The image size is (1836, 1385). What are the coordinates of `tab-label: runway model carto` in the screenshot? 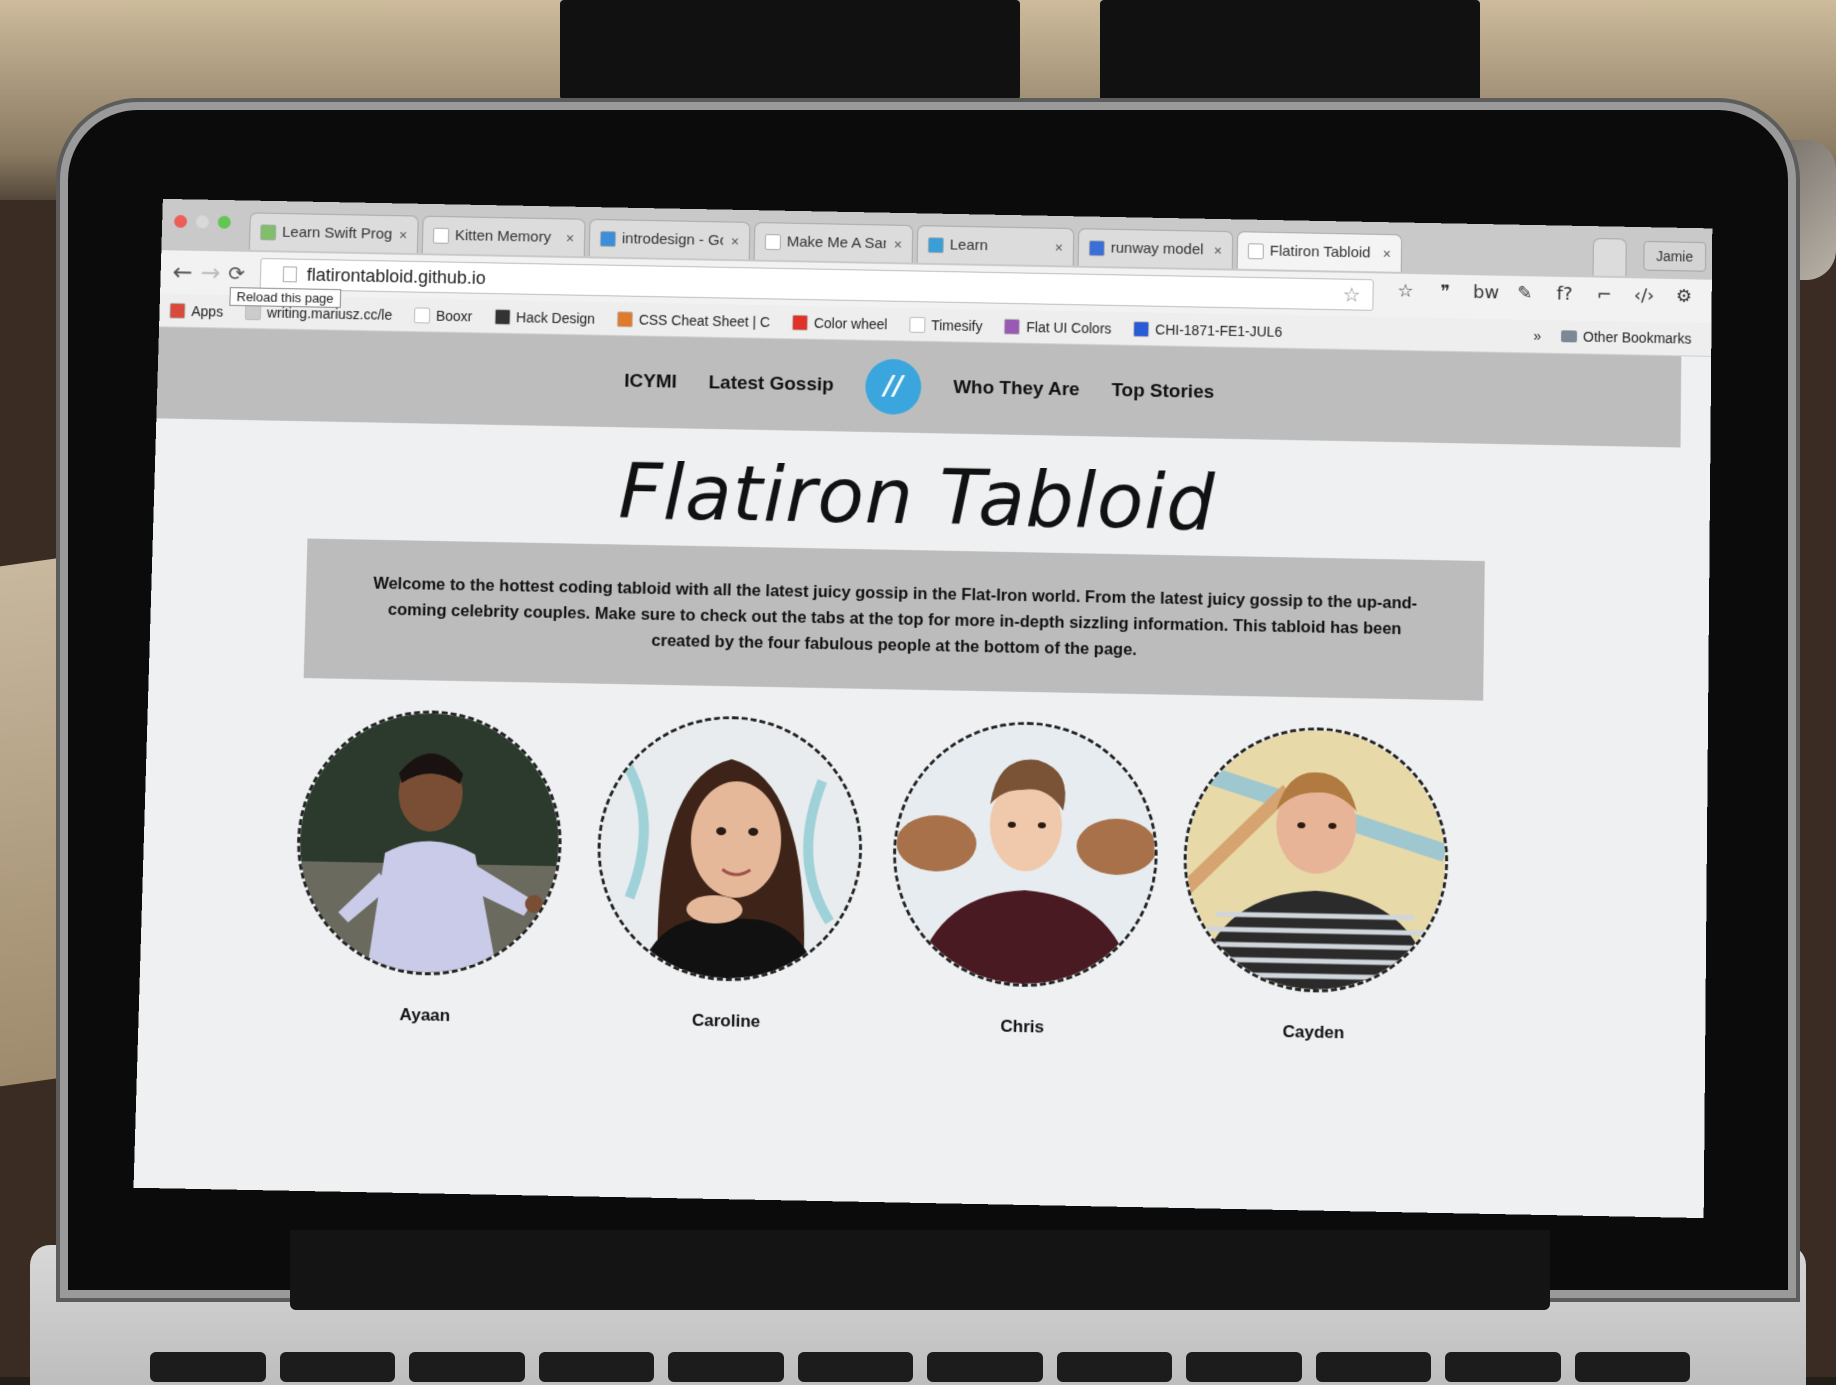 It's located at (1158, 249).